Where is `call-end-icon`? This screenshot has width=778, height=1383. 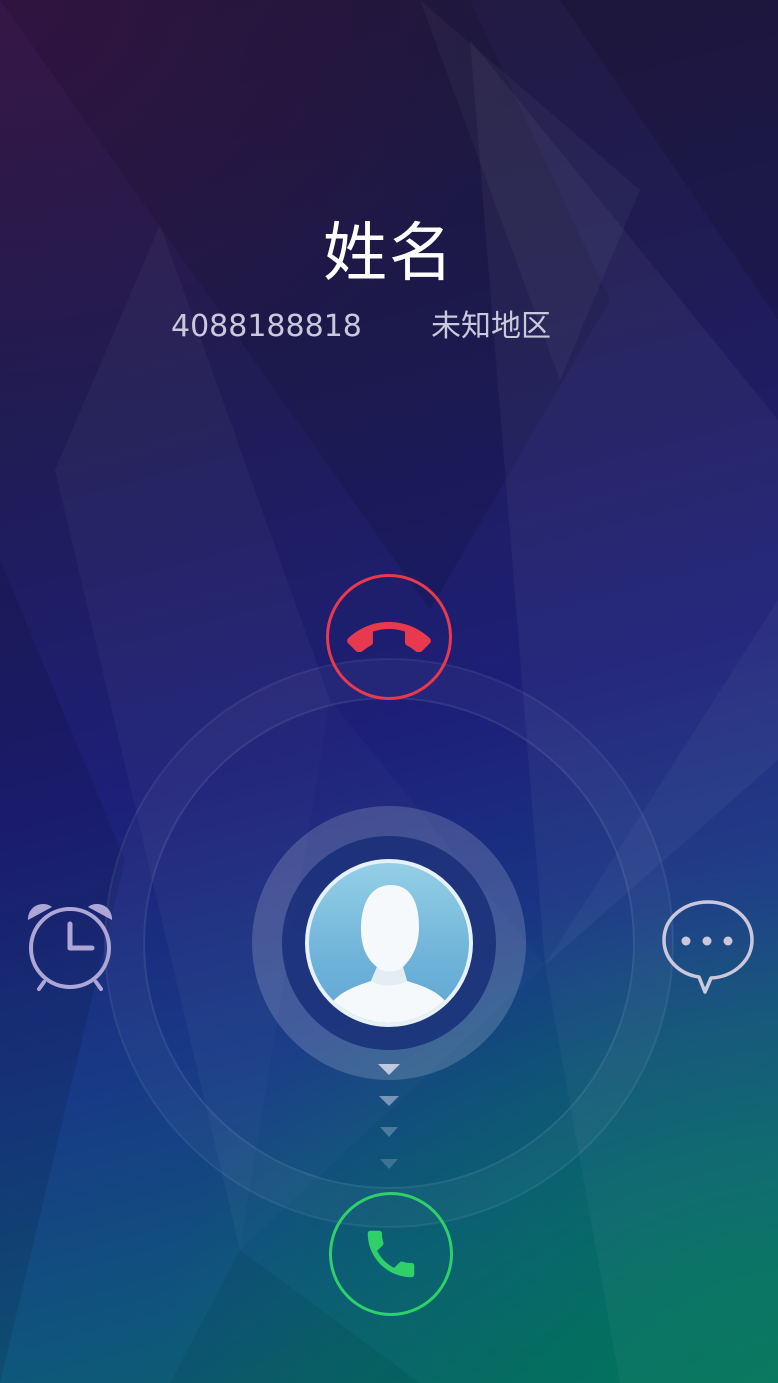 call-end-icon is located at coordinates (389, 637).